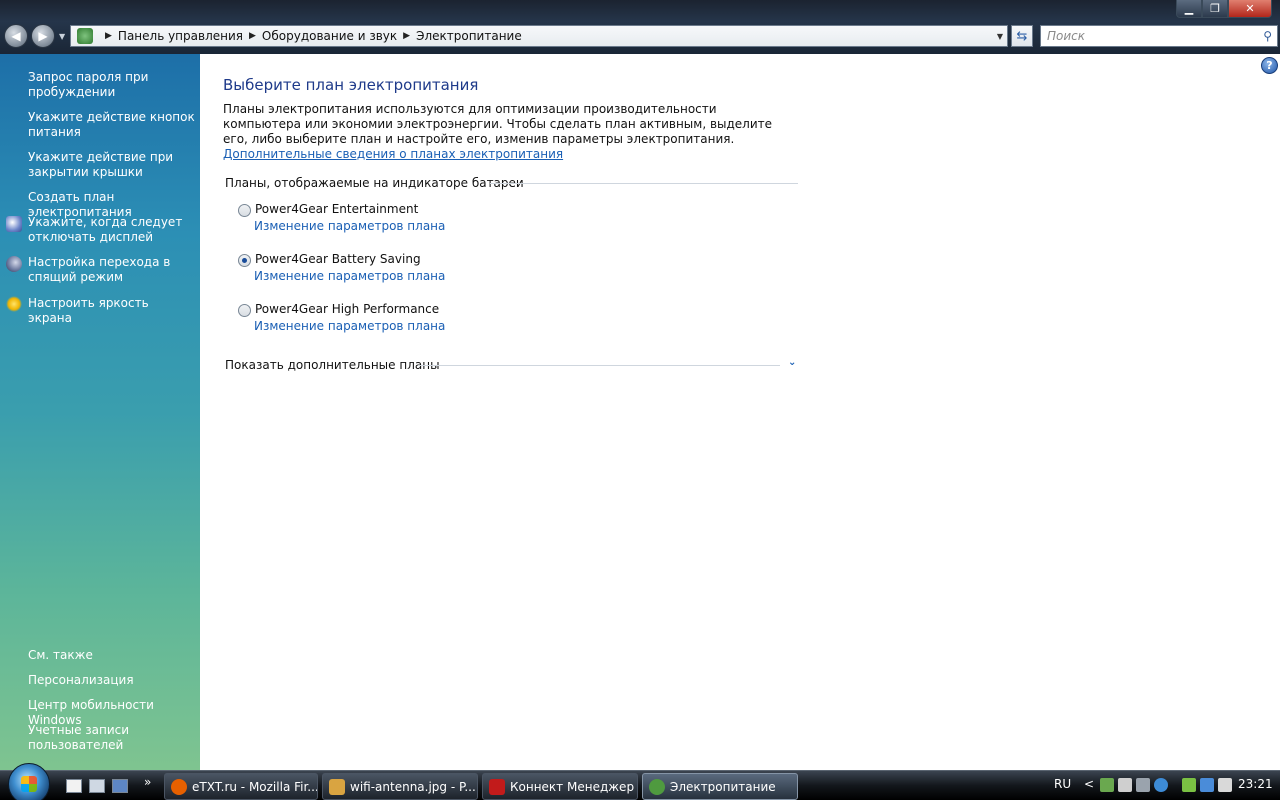 This screenshot has height=800, width=1280. Describe the element at coordinates (338, 259) in the screenshot. I see `plan-name: Power4Gear Battery Saving` at that location.